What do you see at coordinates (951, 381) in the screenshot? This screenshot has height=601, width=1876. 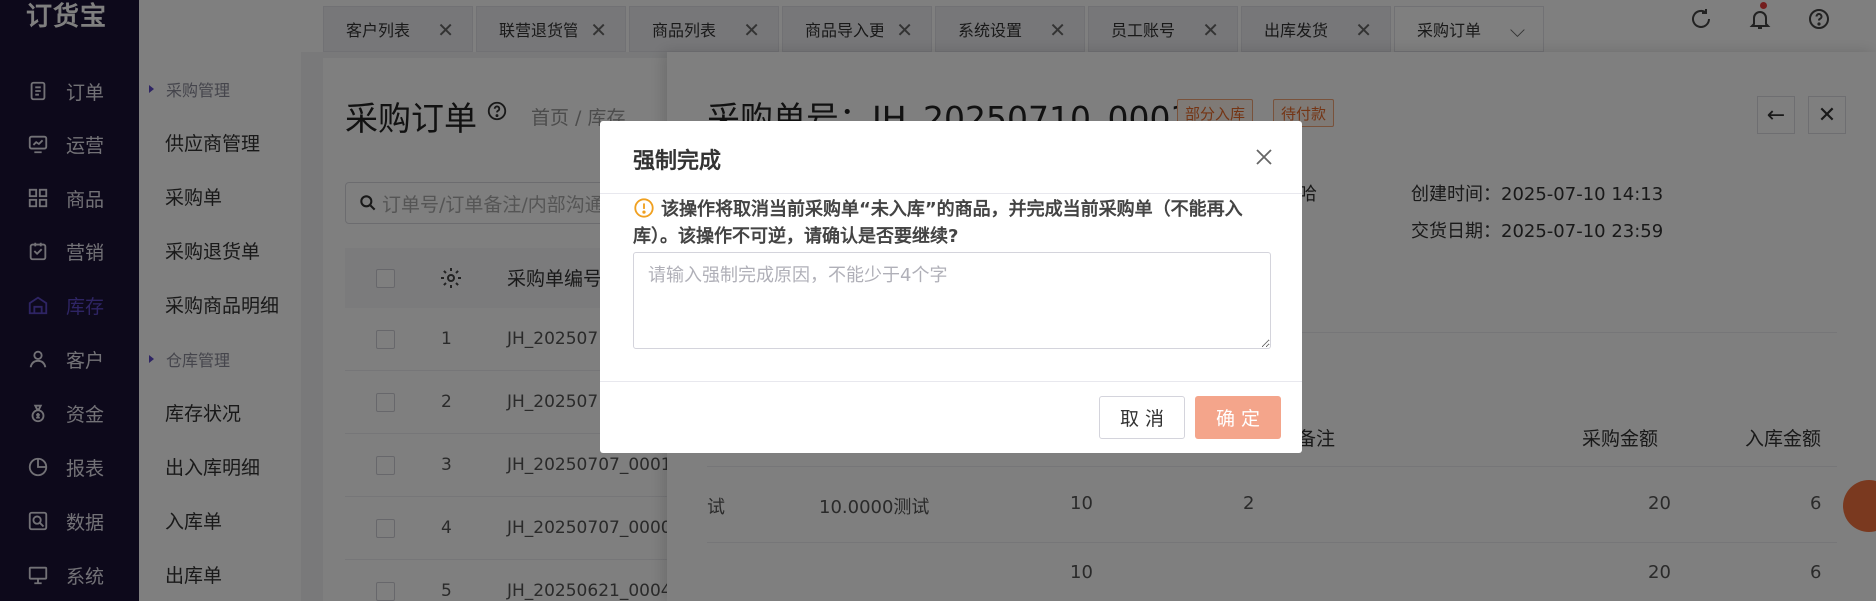 I see `dialog-footer-divider` at bounding box center [951, 381].